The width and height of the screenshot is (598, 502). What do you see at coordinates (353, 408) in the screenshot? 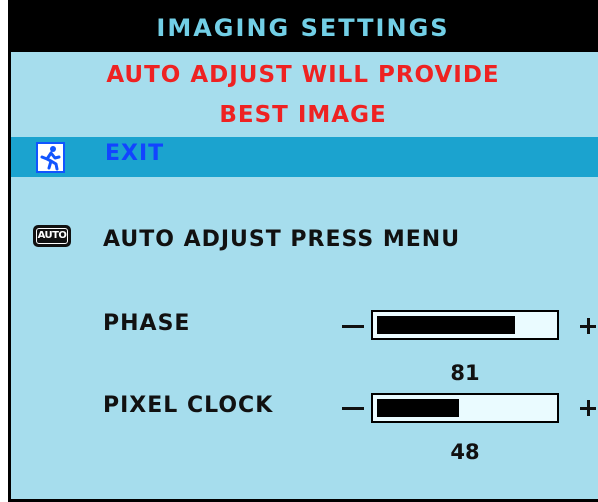
I see `pixel-clock-decrease-icon` at bounding box center [353, 408].